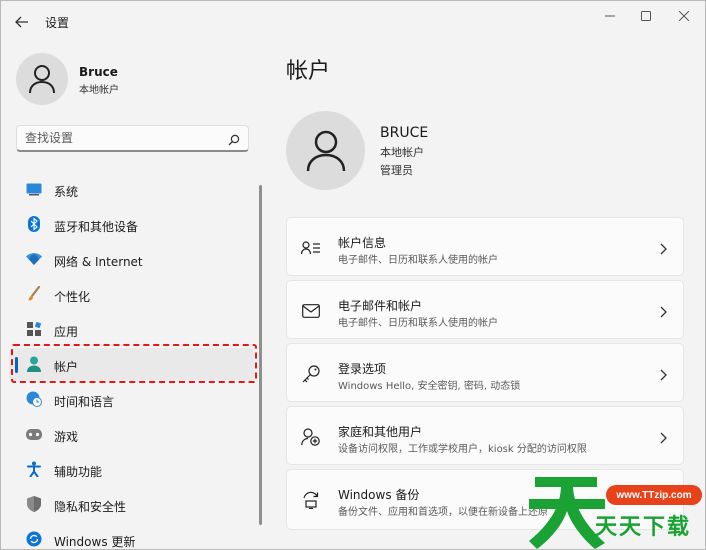 Image resolution: width=706 pixels, height=550 pixels. I want to click on sidebar-item-label: 应用, so click(66, 332).